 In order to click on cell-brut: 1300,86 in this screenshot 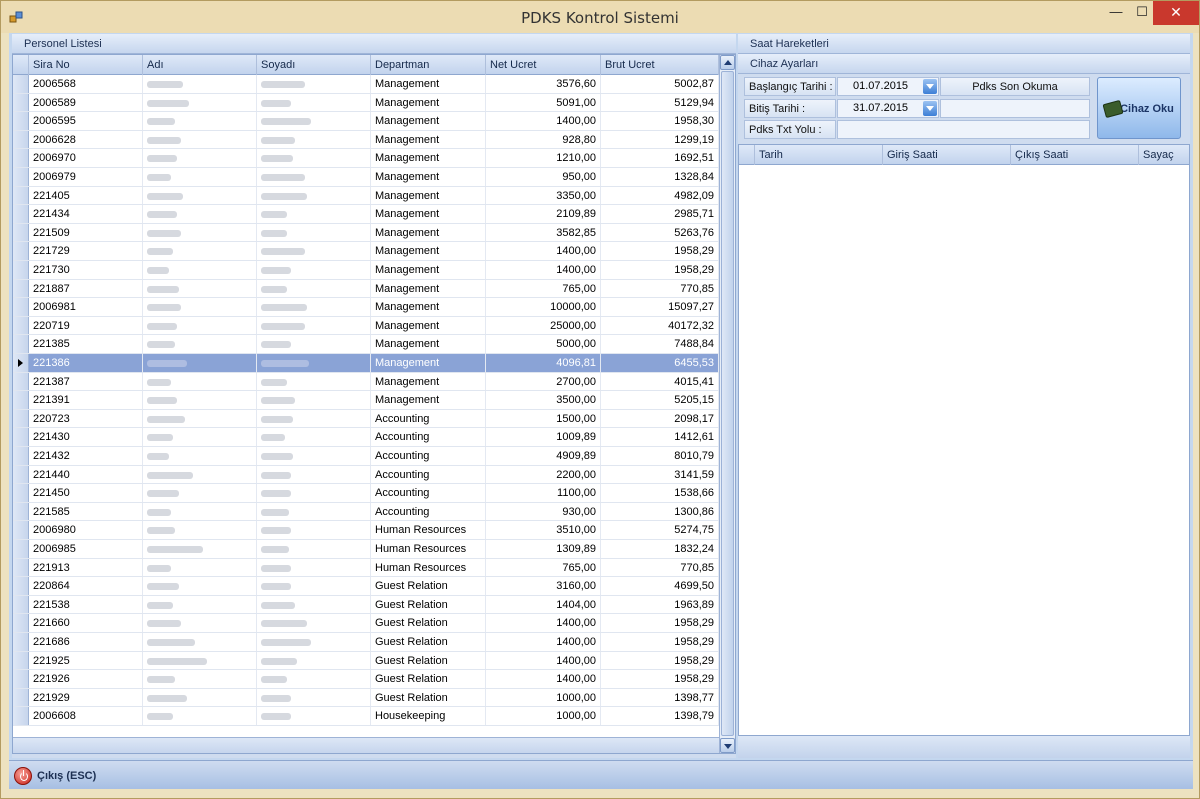, I will do `click(660, 511)`.